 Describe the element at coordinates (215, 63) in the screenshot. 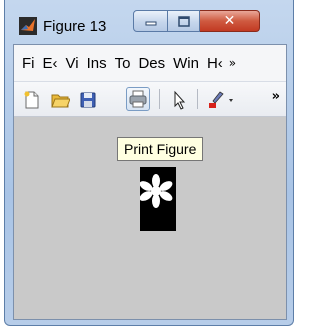

I see `menu-help: H‹` at that location.